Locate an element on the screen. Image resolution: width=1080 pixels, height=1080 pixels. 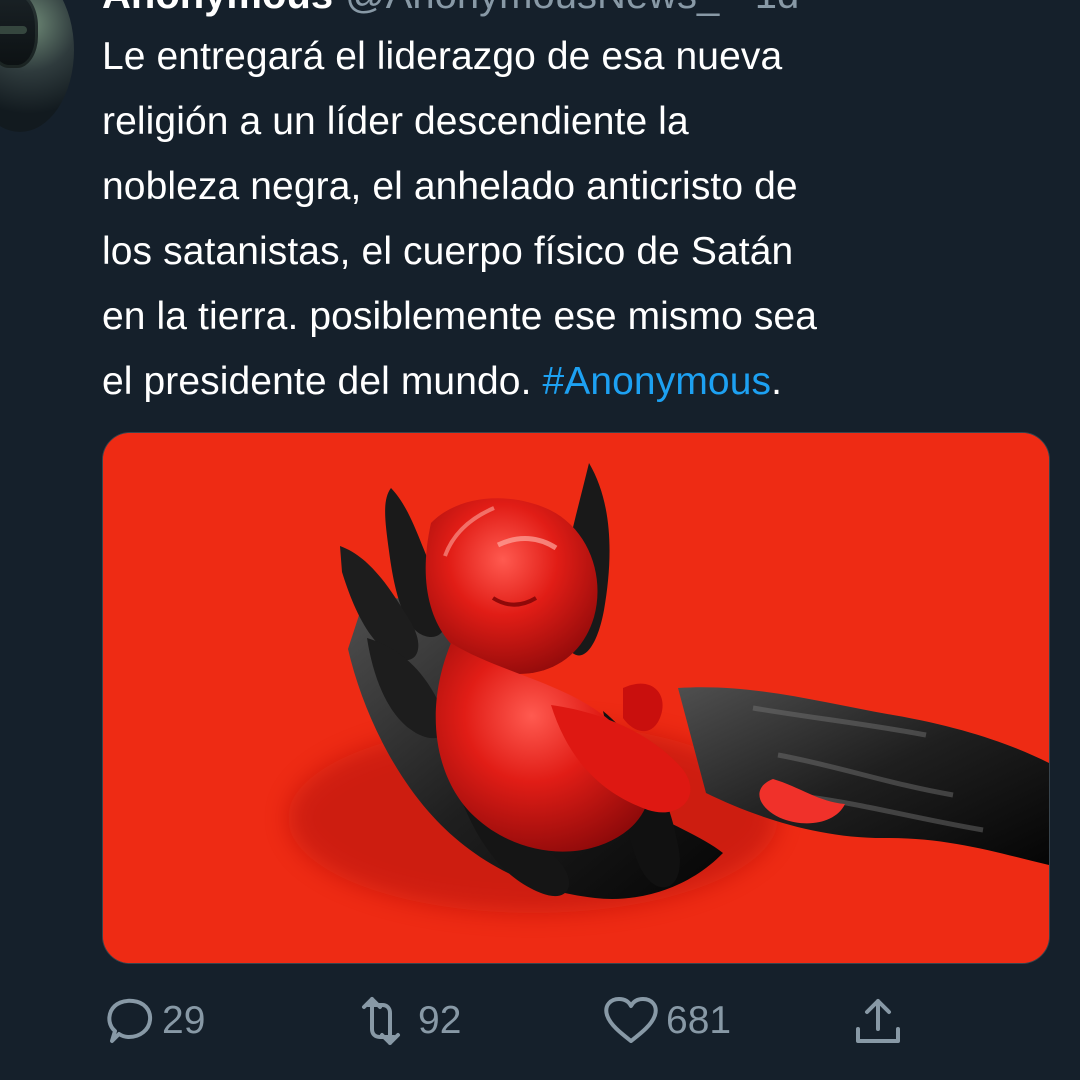
profile-avatar is located at coordinates (37, 66).